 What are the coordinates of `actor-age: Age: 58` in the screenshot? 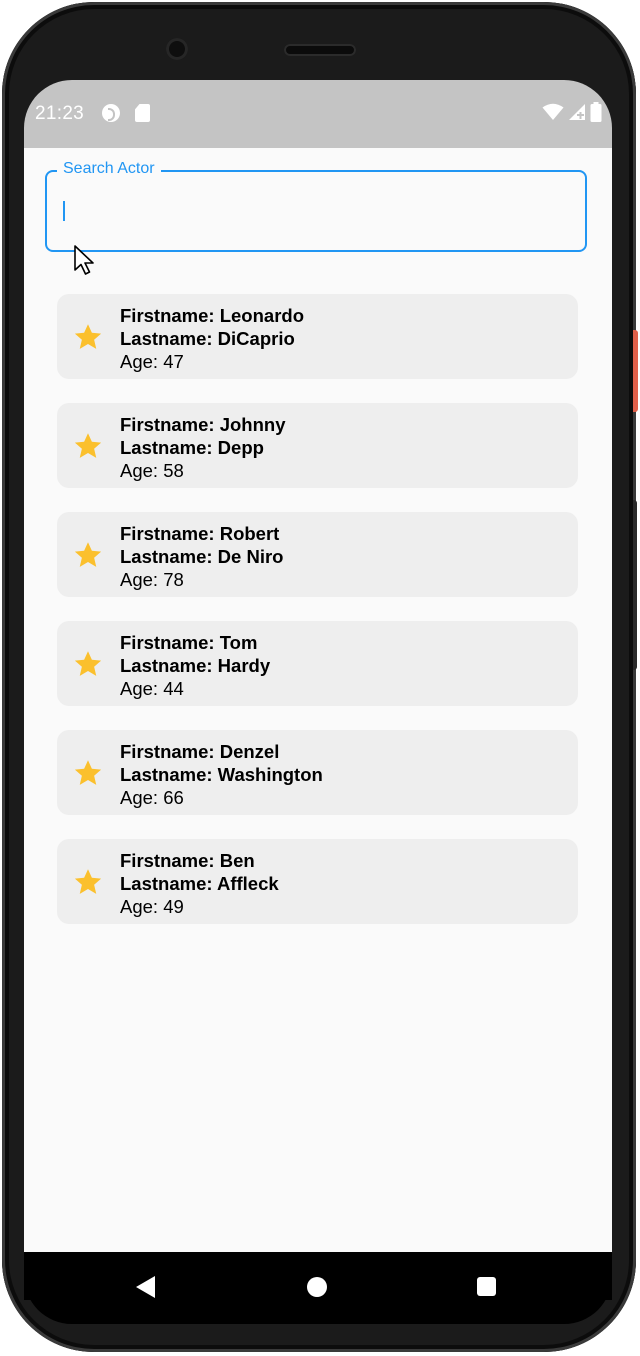 It's located at (152, 470).